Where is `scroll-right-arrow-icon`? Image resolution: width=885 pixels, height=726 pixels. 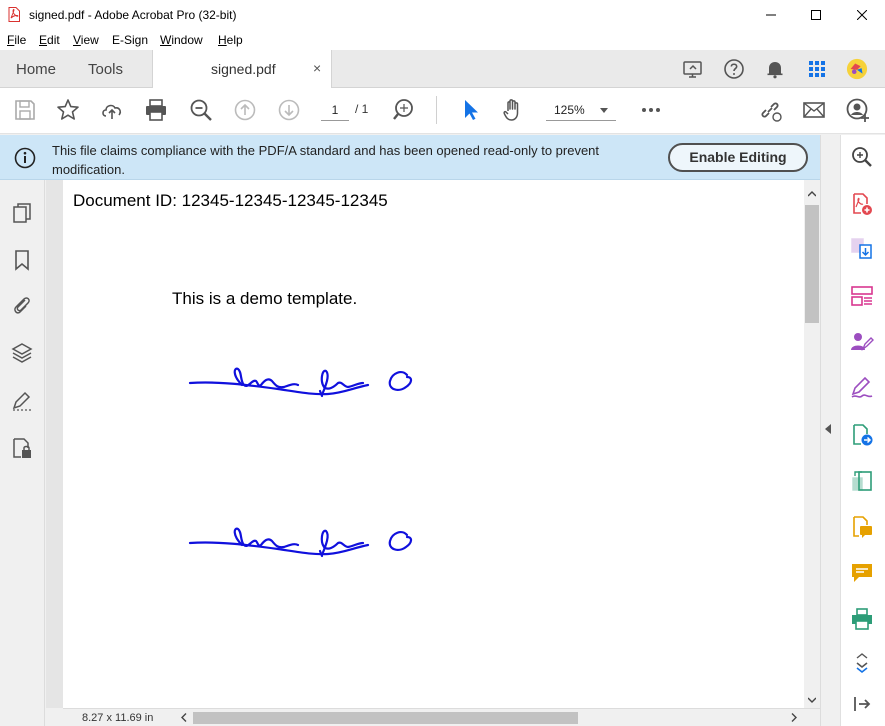 scroll-right-arrow-icon is located at coordinates (794, 717).